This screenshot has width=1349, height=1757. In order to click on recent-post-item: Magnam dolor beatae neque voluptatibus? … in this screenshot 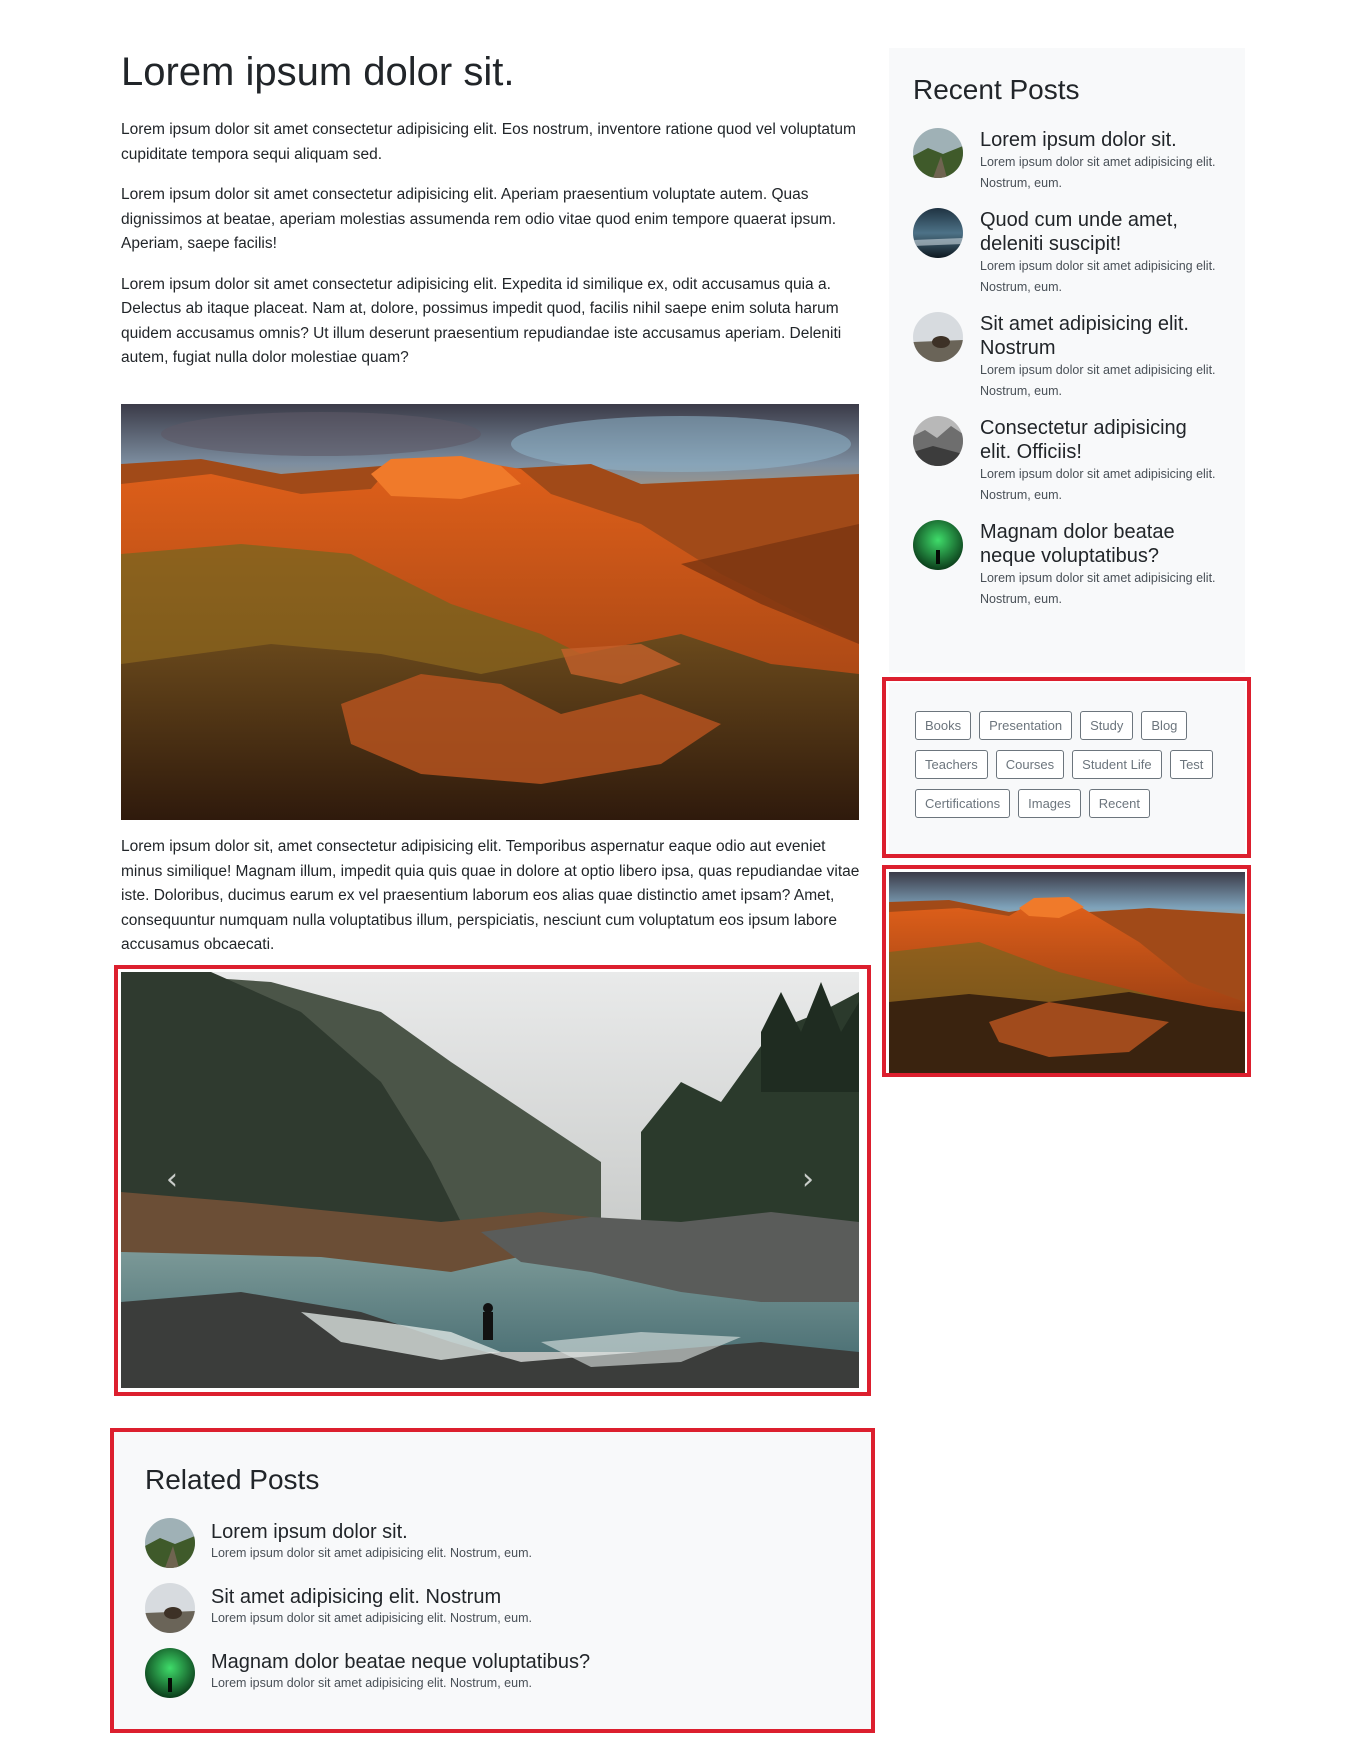, I will do `click(1067, 565)`.